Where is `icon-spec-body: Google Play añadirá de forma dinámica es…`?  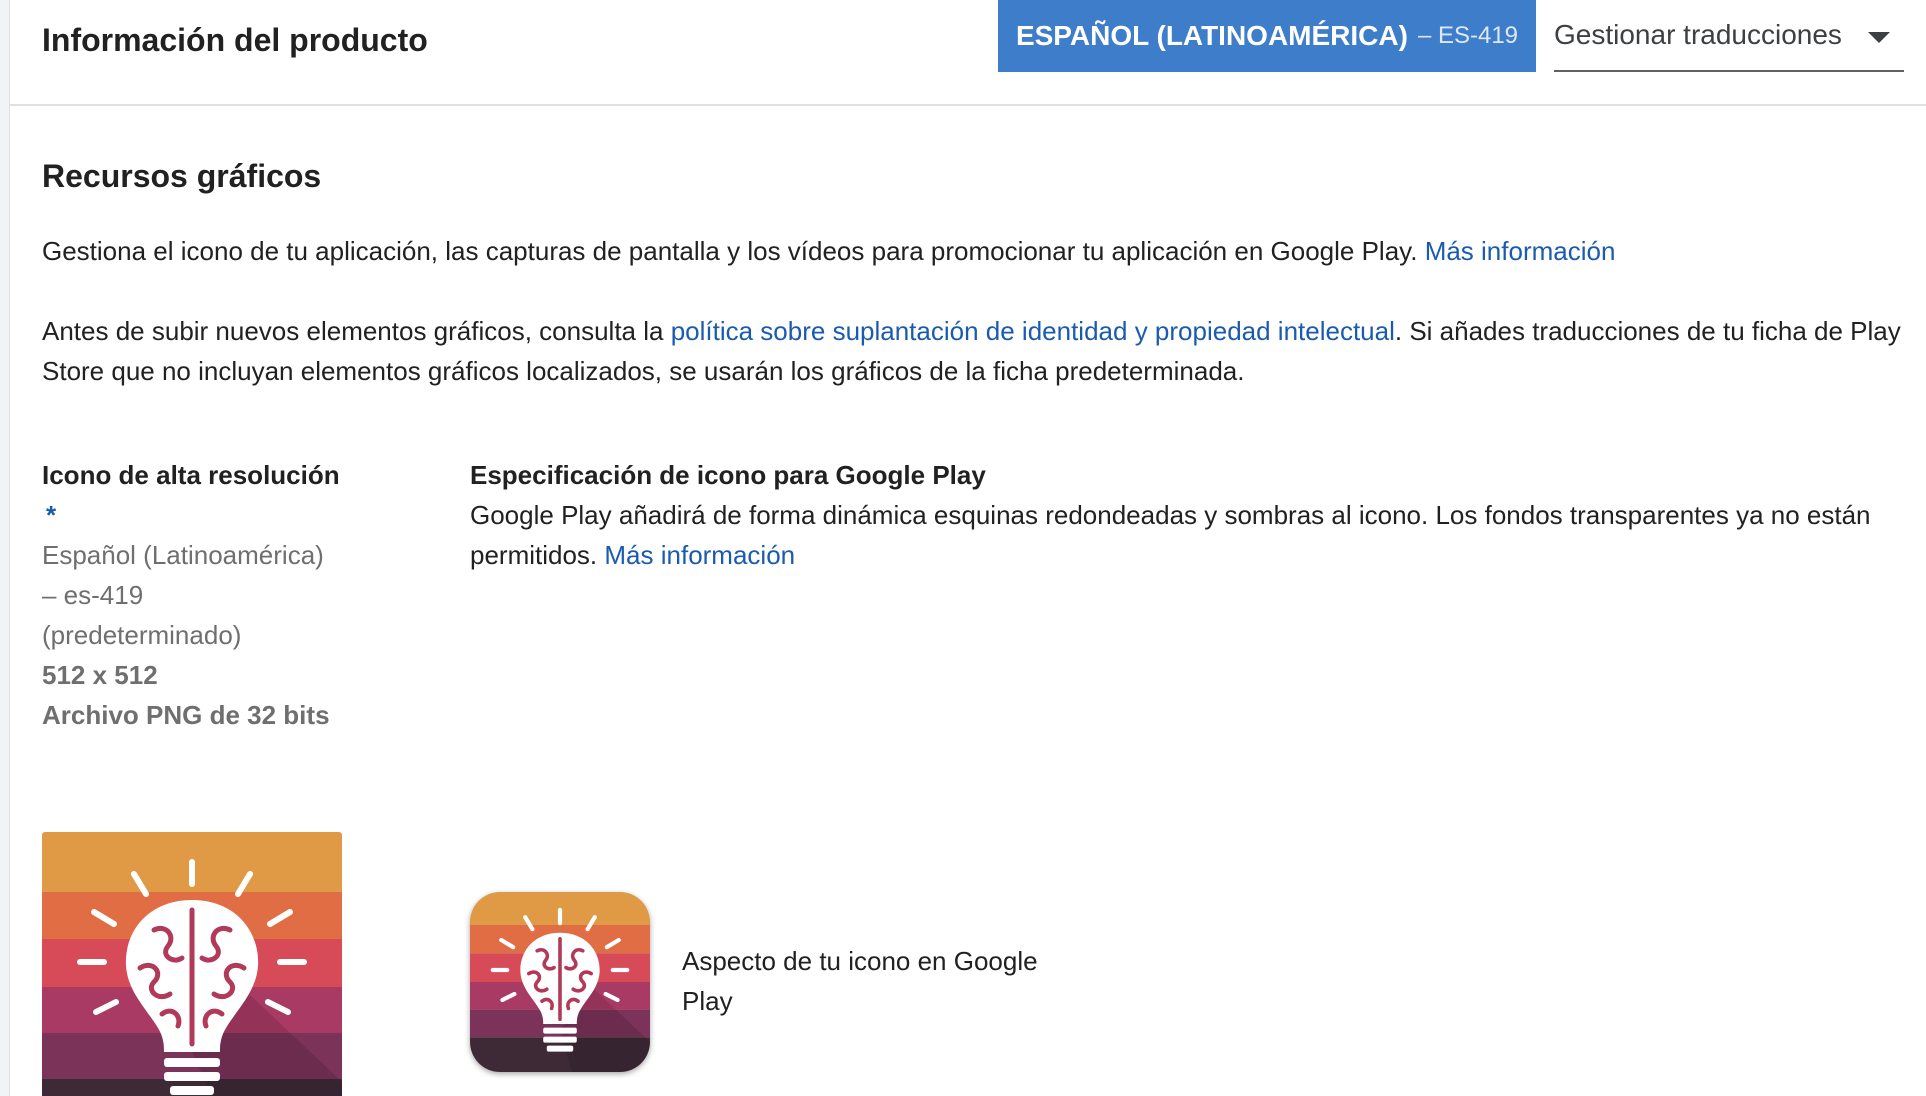 icon-spec-body: Google Play añadirá de forma dinámica es… is located at coordinates (1180, 535).